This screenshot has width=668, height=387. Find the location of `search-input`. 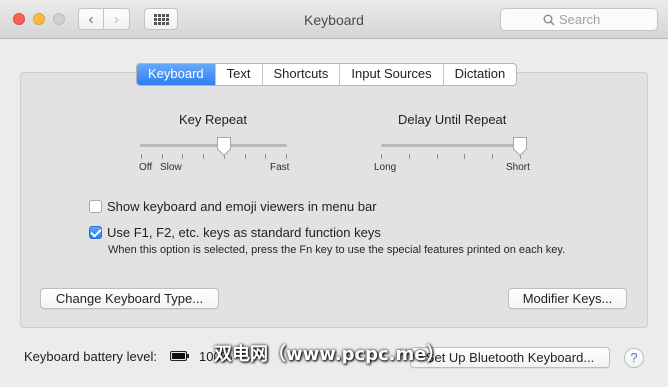

search-input is located at coordinates (605, 19).